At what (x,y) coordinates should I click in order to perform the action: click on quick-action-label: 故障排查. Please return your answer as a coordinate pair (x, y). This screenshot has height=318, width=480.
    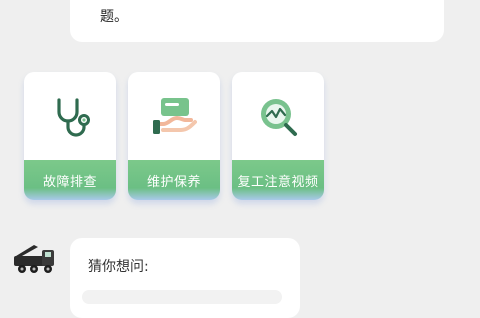
    Looking at the image, I should click on (70, 180).